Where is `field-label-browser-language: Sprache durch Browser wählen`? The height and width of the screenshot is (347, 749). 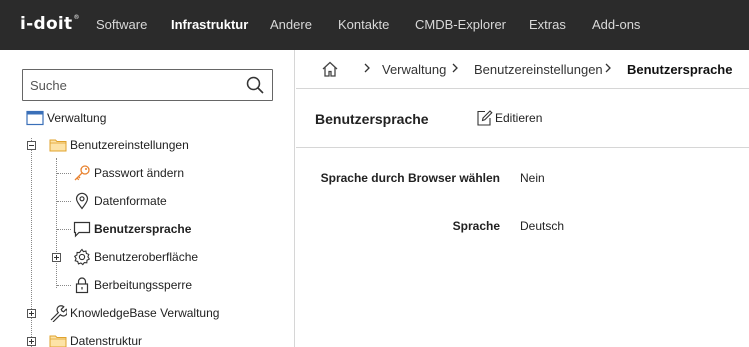 field-label-browser-language: Sprache durch Browser wählen is located at coordinates (410, 178).